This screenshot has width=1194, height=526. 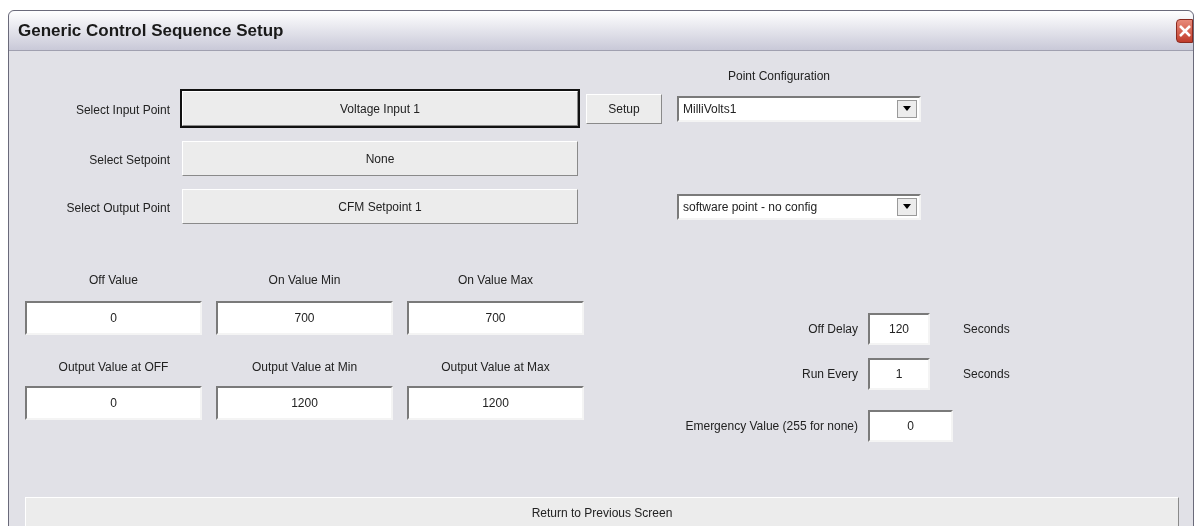 What do you see at coordinates (910, 426) in the screenshot?
I see `timing-field: 0` at bounding box center [910, 426].